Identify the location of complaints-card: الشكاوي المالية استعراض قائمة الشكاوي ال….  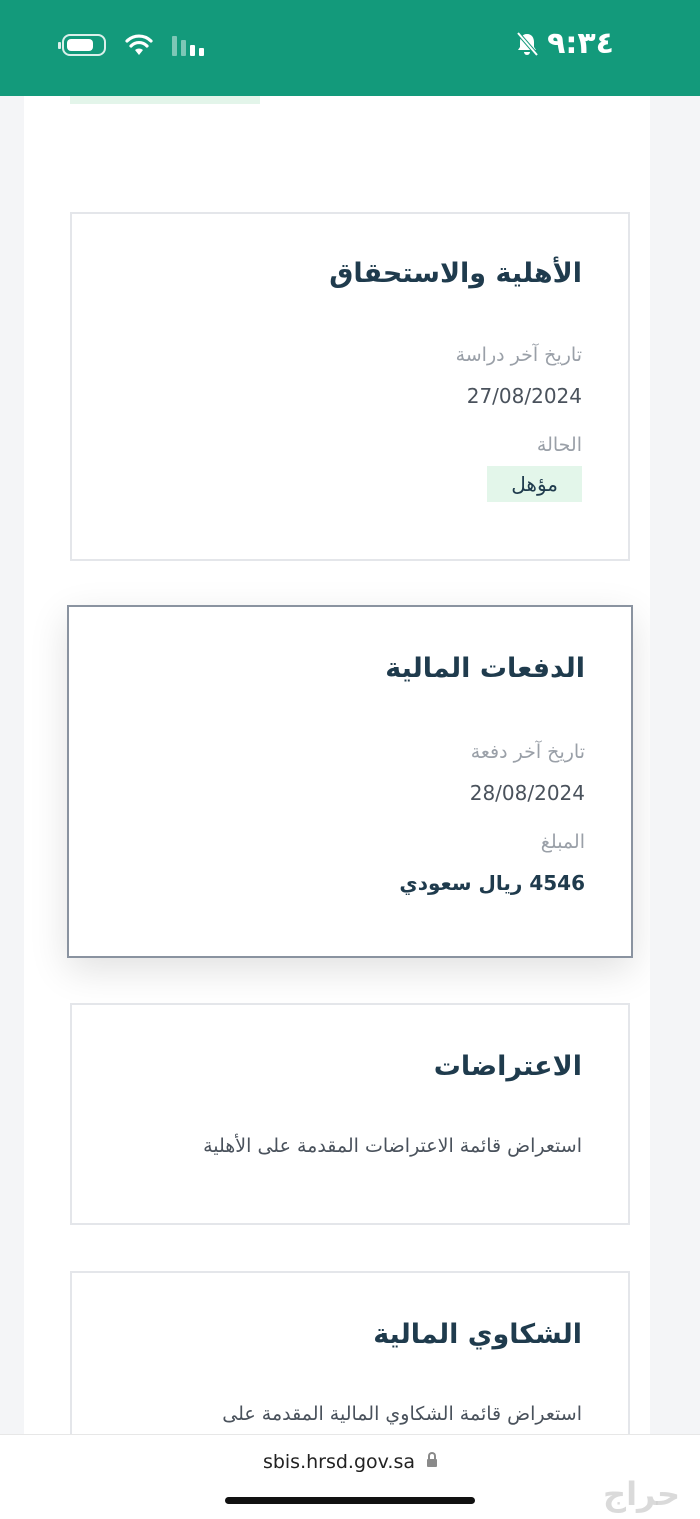
(350, 1352).